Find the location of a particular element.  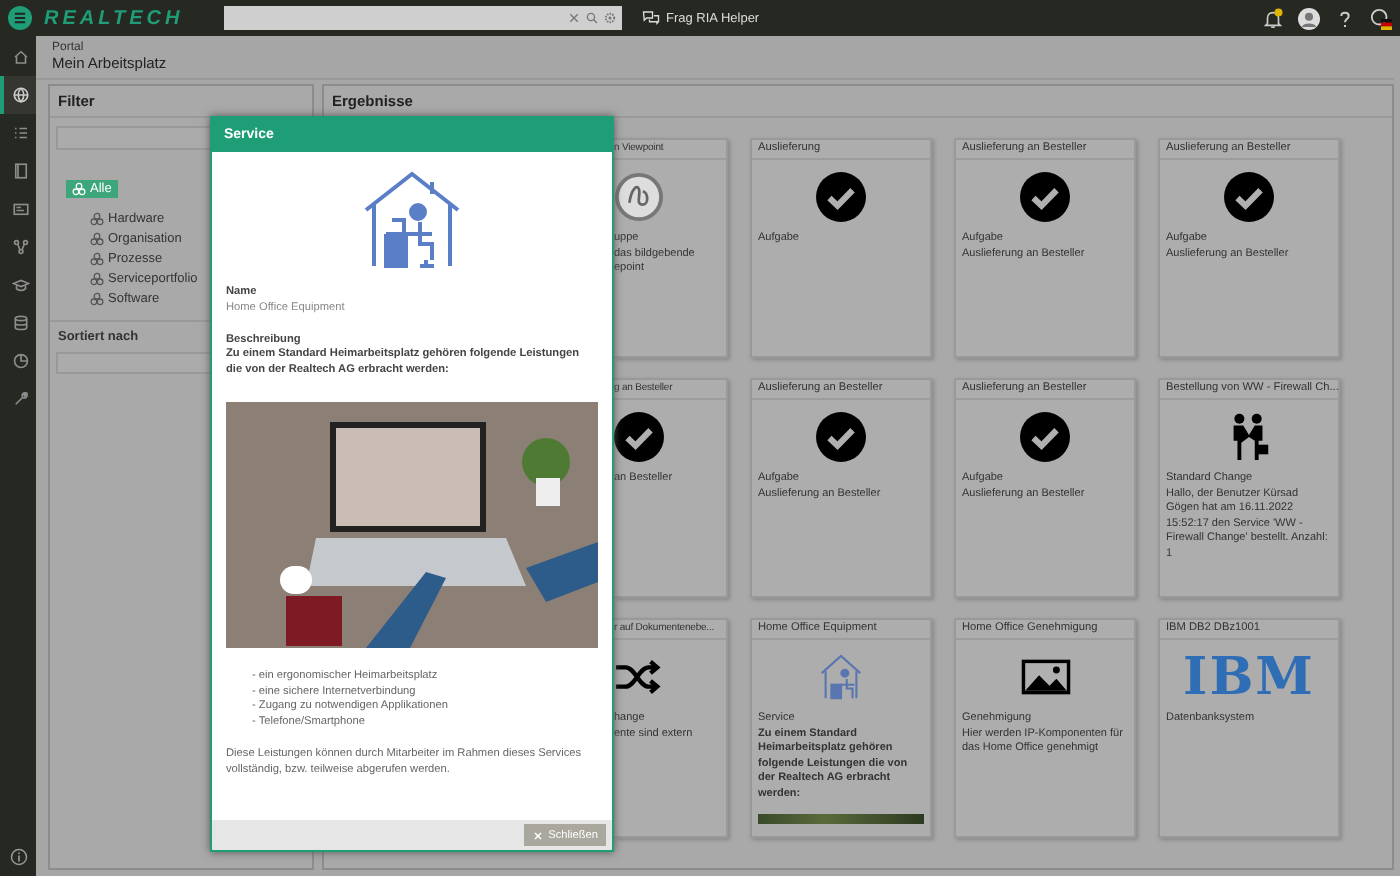

language-flag-icon is located at coordinates (1381, 18).